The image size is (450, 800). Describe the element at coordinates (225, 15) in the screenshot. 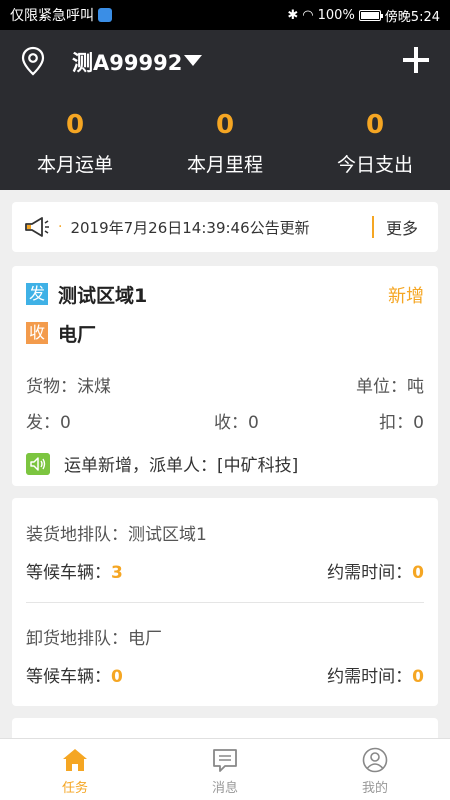

I see `status-bar: 仅限紧急呼叫 ✱ ◠ 100% 傍晚5:24` at that location.